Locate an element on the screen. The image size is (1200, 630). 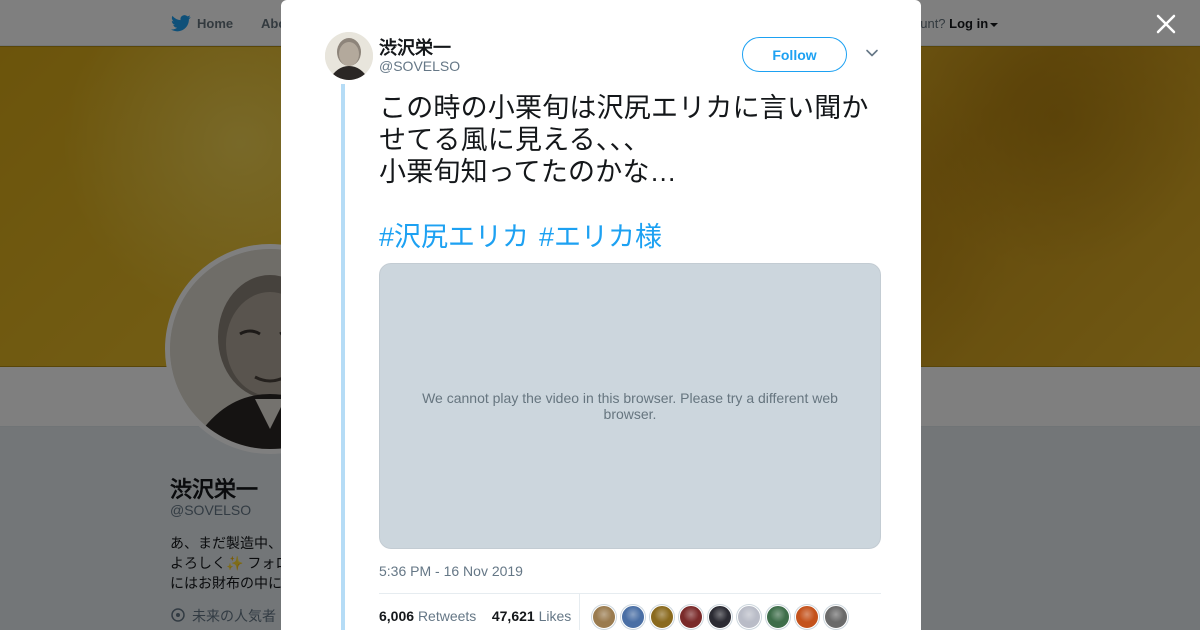
hashtag-link: #エリカ様 is located at coordinates (600, 237).